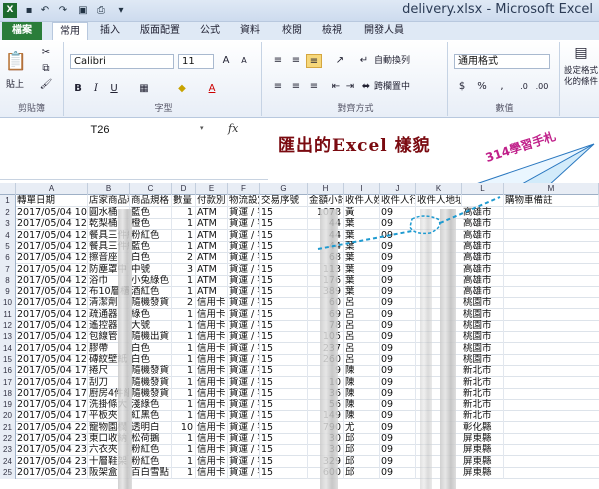 The image size is (599, 489). I want to click on column-header-d: D, so click(184, 189).